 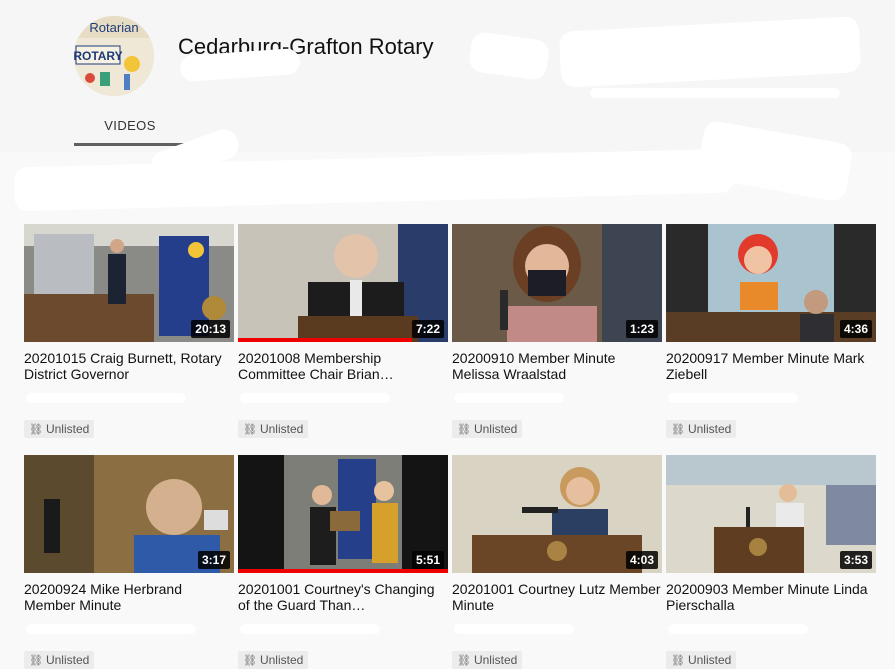 I want to click on video-thumbnail: 5:51, so click(x=343, y=514).